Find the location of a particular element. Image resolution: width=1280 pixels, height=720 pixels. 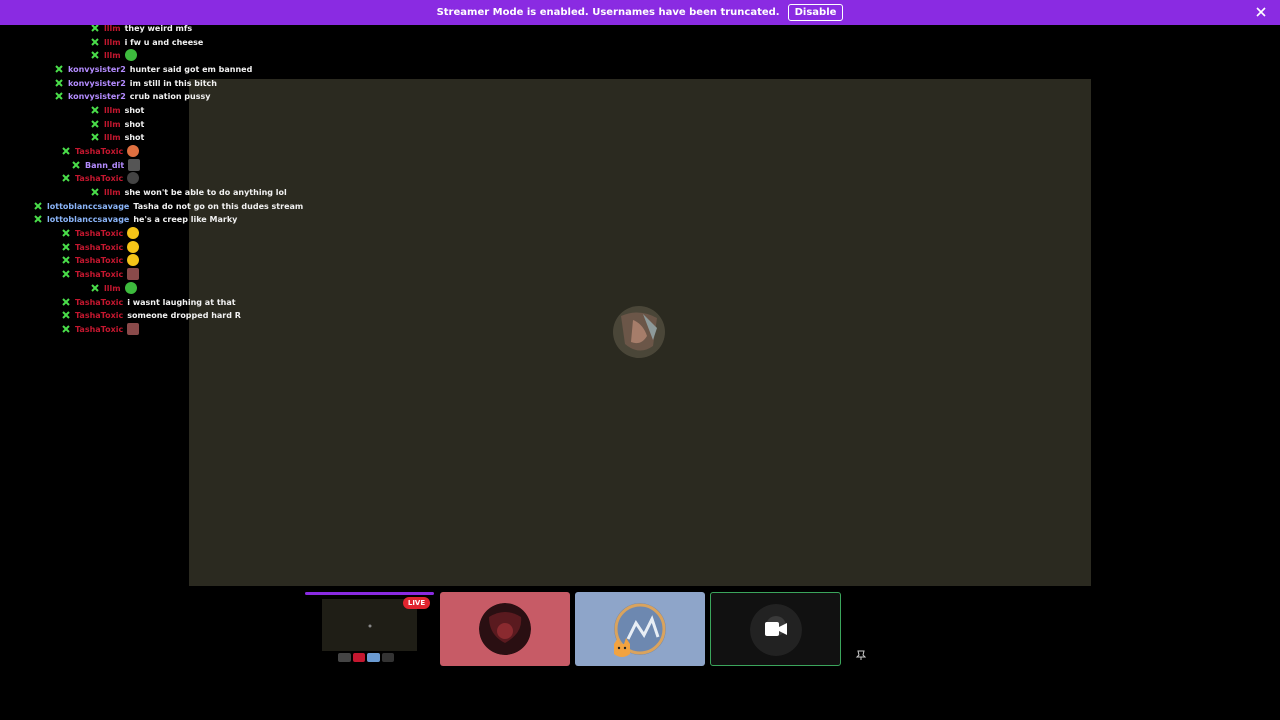

chat-message: lllm i fw u and cheese is located at coordinates (147, 42).